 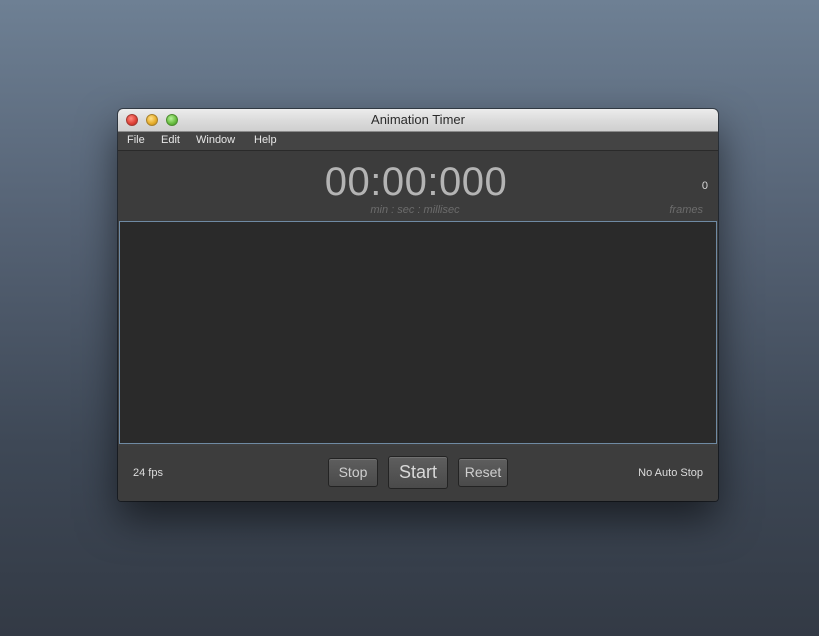 I want to click on menu-bar: File Edit Window Help, so click(x=418, y=141).